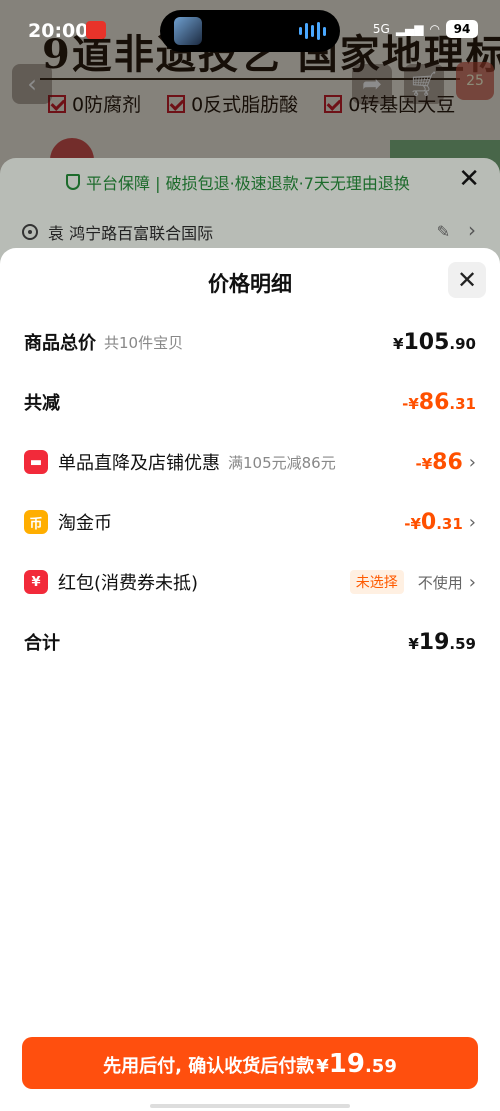 The width and height of the screenshot is (500, 1111). I want to click on signal-icon: ▂▄▆, so click(409, 29).